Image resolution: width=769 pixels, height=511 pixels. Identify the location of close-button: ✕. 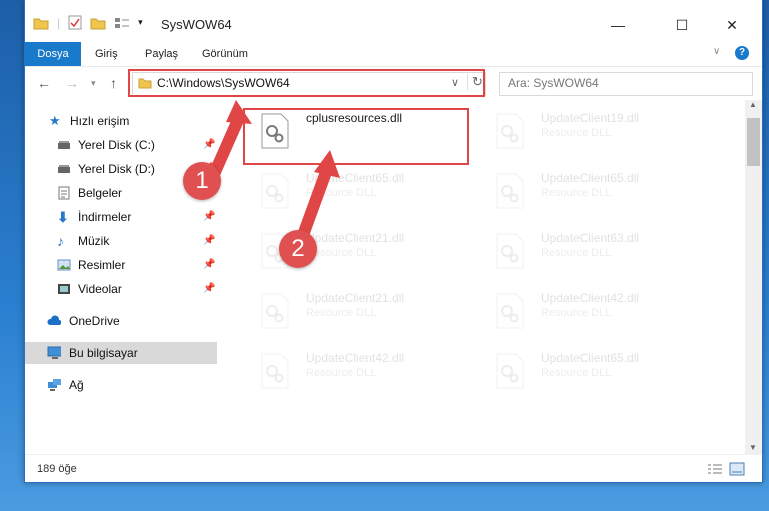
(732, 25).